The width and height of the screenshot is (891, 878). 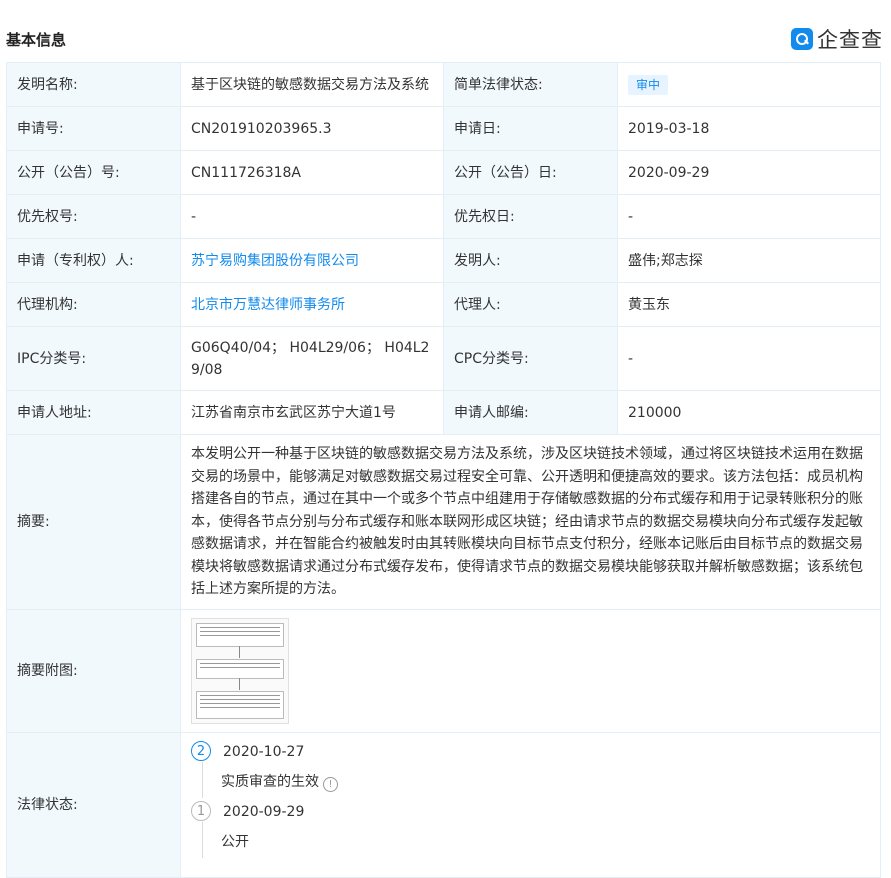 I want to click on timeline-date: 2020-10-27, so click(x=264, y=751).